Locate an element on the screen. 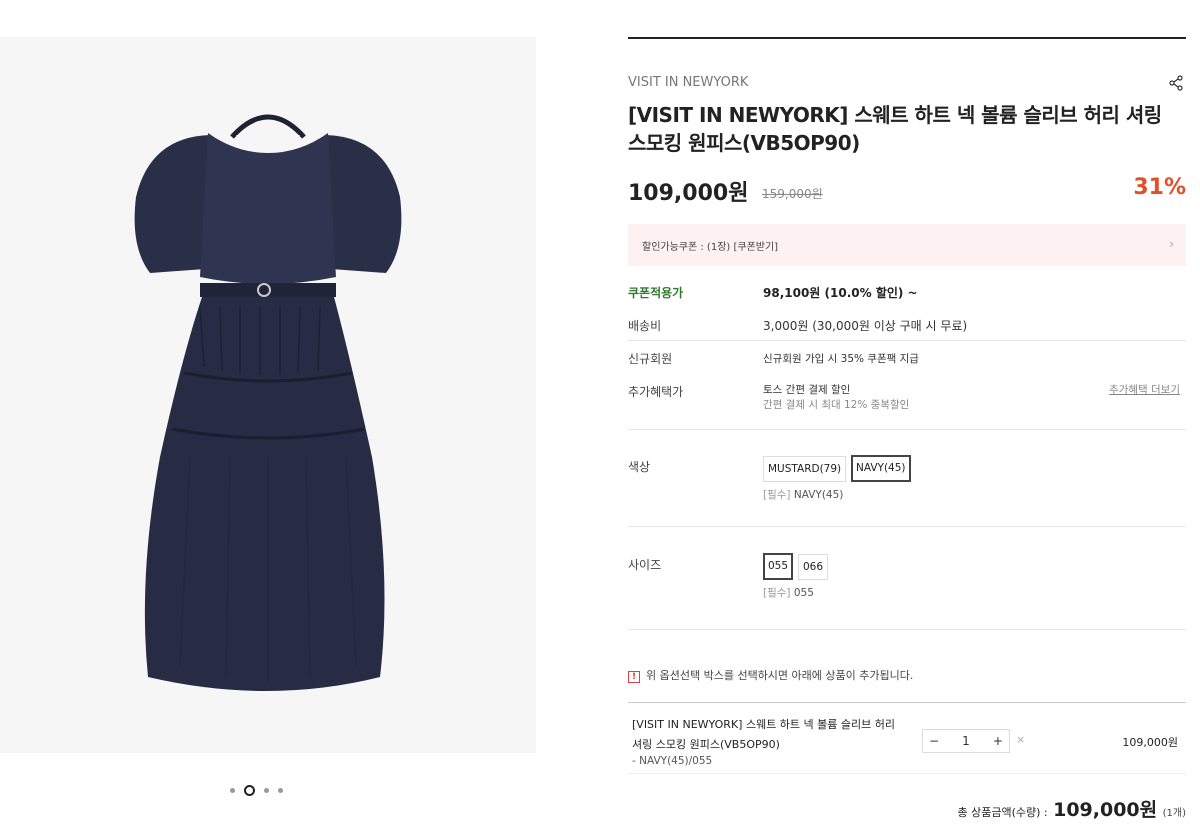 The width and height of the screenshot is (1200, 838). coupon-price-value: 98,100원 (10.0% 할인) ~ is located at coordinates (840, 293).